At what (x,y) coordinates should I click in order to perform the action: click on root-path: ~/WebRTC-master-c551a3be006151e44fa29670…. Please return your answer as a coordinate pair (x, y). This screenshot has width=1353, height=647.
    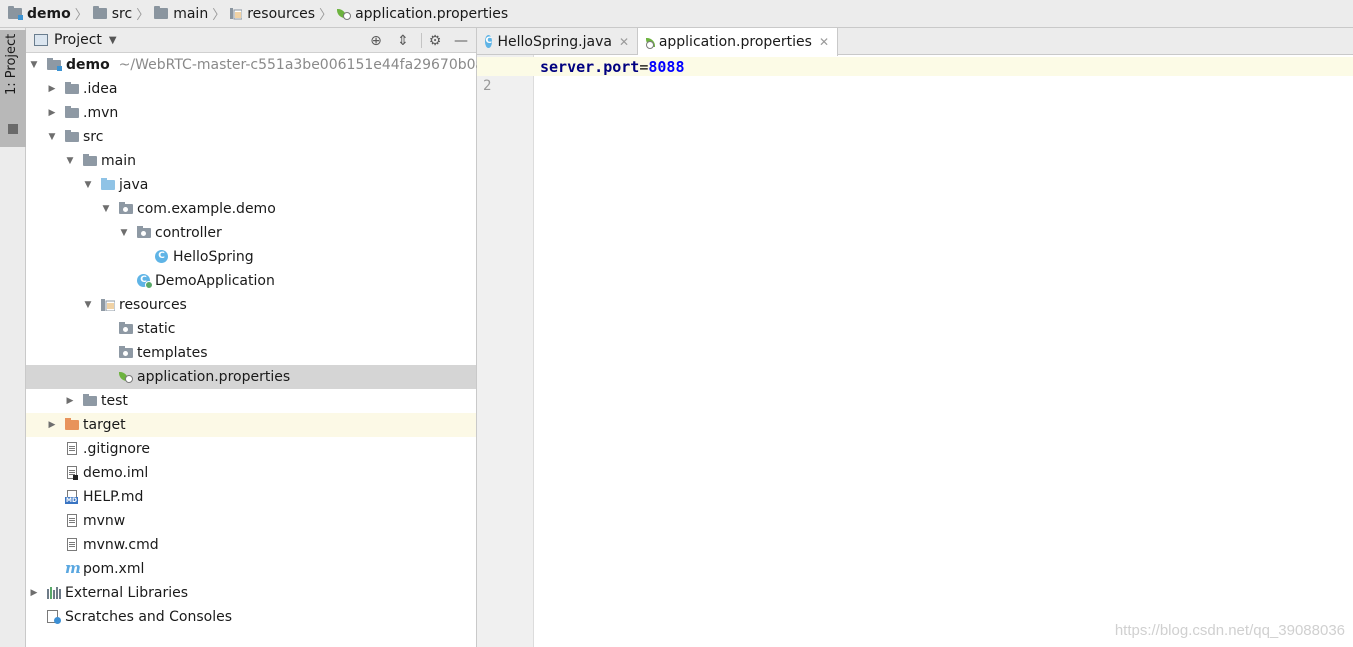
    Looking at the image, I should click on (314, 65).